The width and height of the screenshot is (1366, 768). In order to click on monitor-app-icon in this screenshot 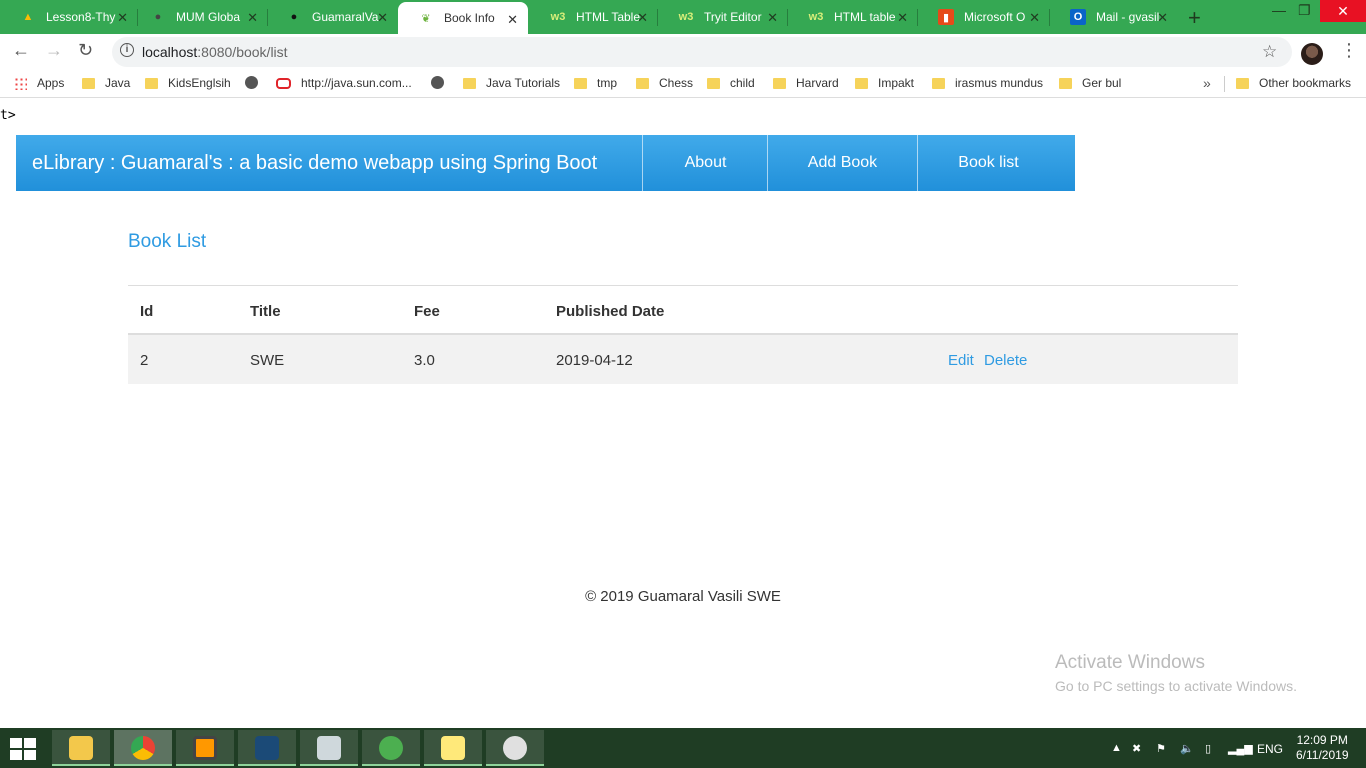, I will do `click(329, 748)`.